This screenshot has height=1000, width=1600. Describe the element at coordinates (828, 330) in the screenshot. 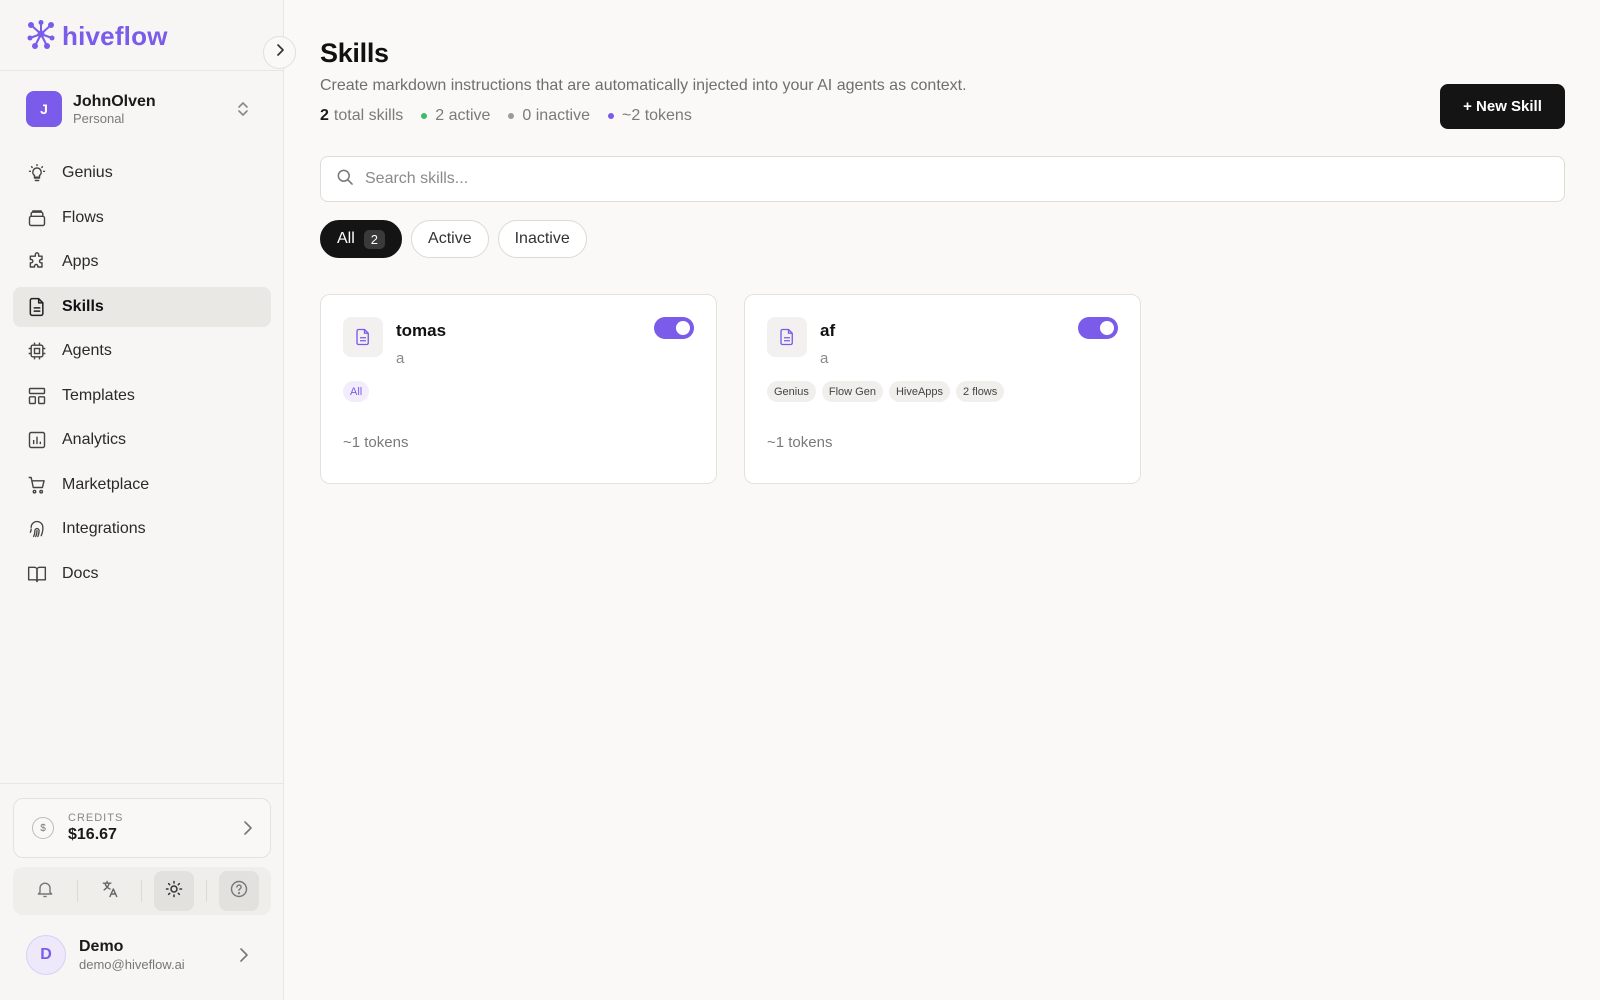

I see `skill-name: af` at that location.